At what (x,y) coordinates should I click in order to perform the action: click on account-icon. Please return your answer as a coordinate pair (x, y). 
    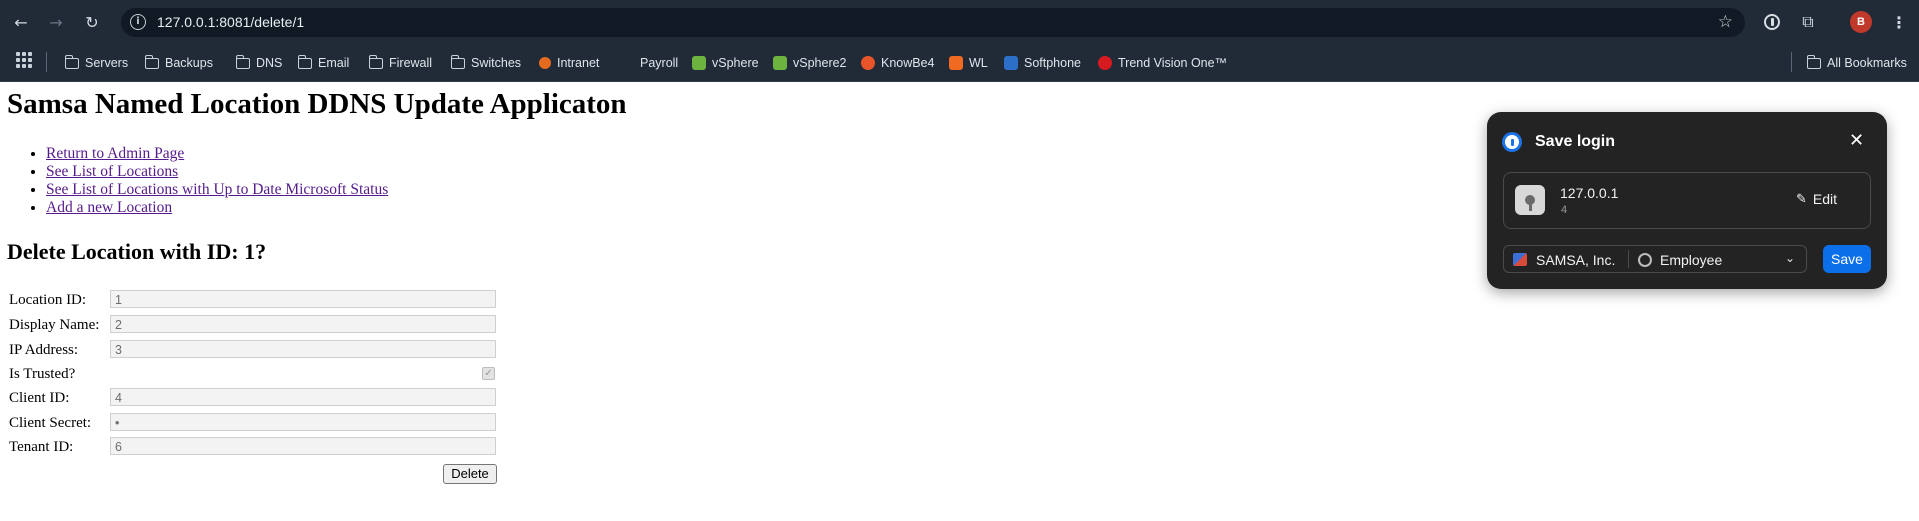
    Looking at the image, I should click on (1520, 259).